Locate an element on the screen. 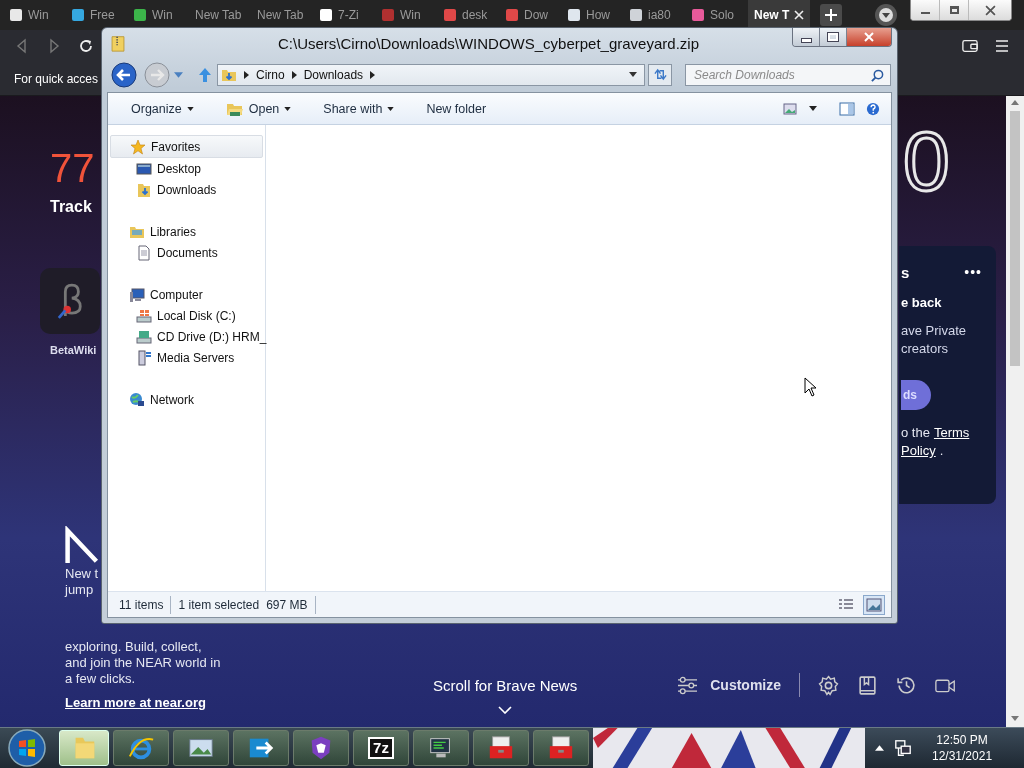  nav-item: Local Disk (C:) is located at coordinates (186, 315).